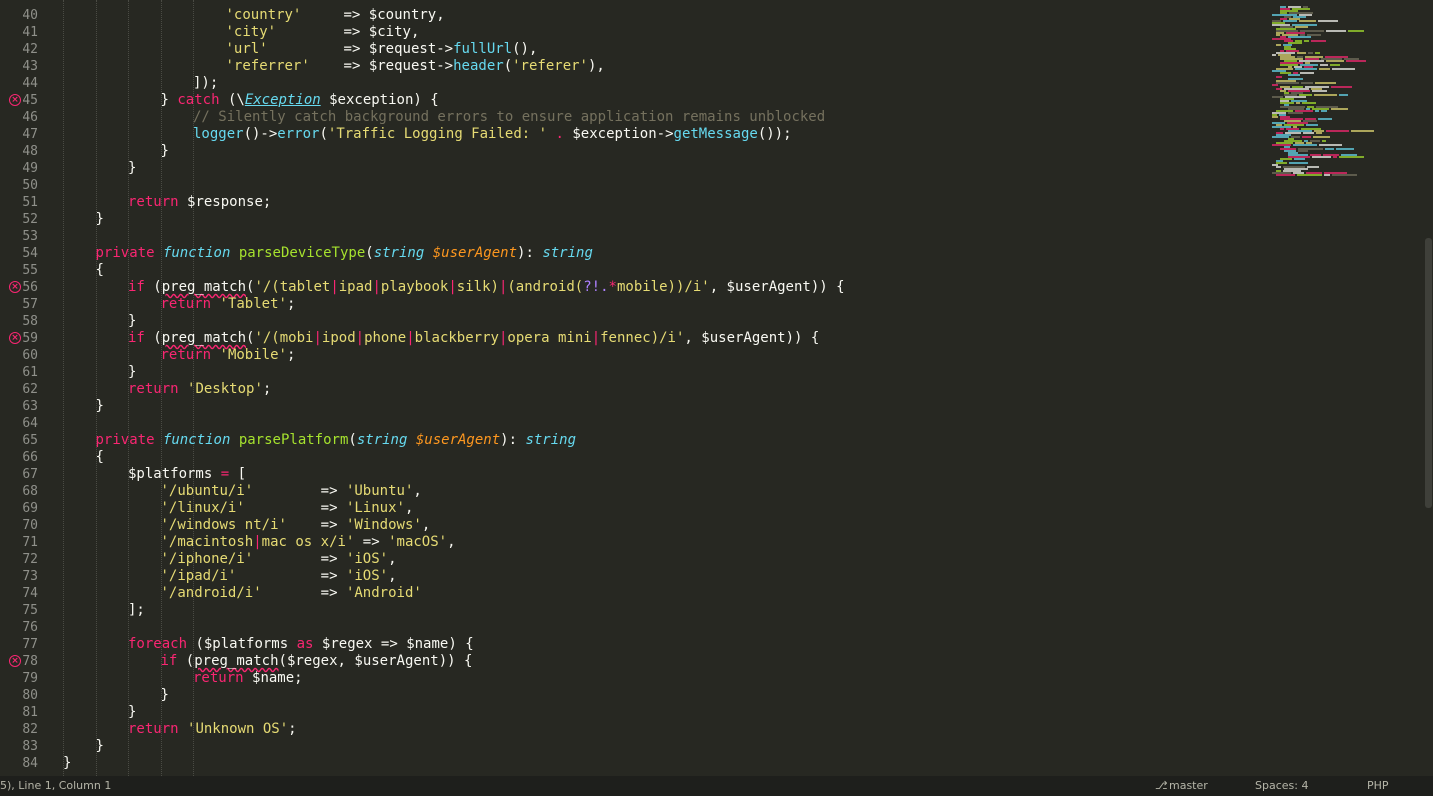  Describe the element at coordinates (382, 49) in the screenshot. I see `code-line: 'url' => $request->fullUrl(),` at that location.